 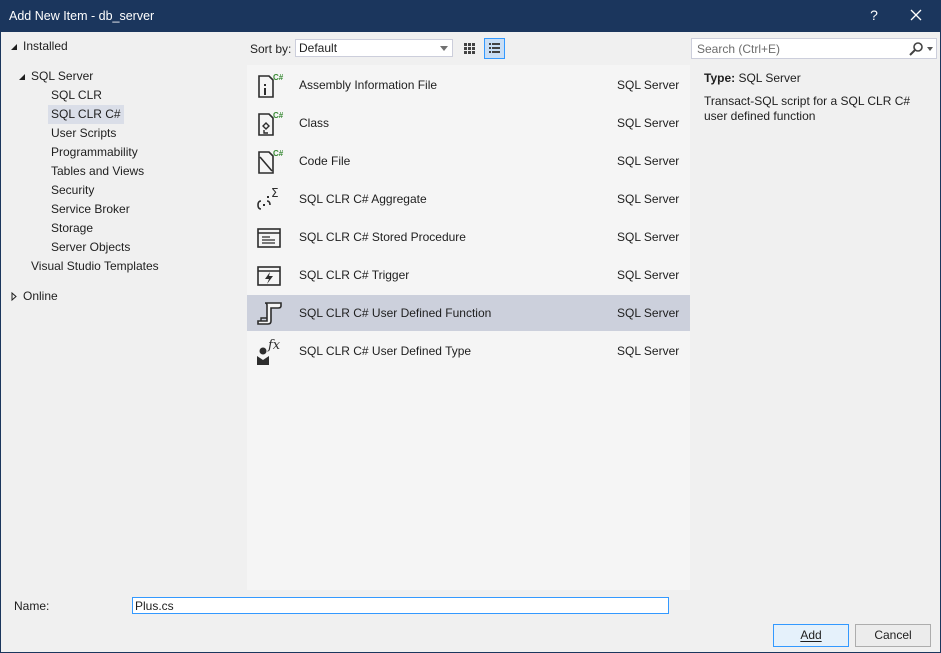 I want to click on search-box, so click(x=814, y=48).